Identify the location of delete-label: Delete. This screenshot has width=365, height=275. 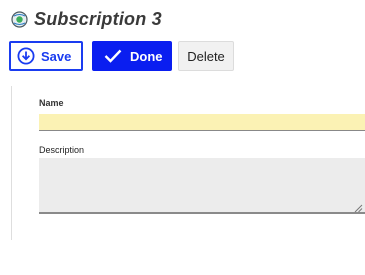
(206, 56).